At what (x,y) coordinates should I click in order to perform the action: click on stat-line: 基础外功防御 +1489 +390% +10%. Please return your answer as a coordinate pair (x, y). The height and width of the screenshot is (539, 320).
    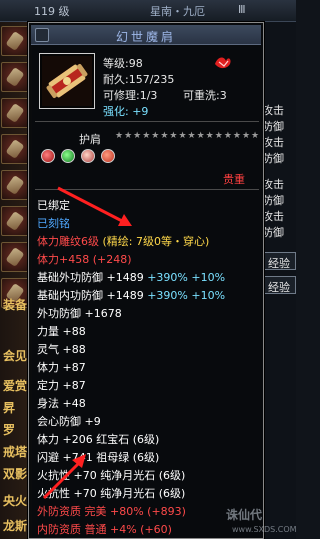
    Looking at the image, I should click on (131, 277).